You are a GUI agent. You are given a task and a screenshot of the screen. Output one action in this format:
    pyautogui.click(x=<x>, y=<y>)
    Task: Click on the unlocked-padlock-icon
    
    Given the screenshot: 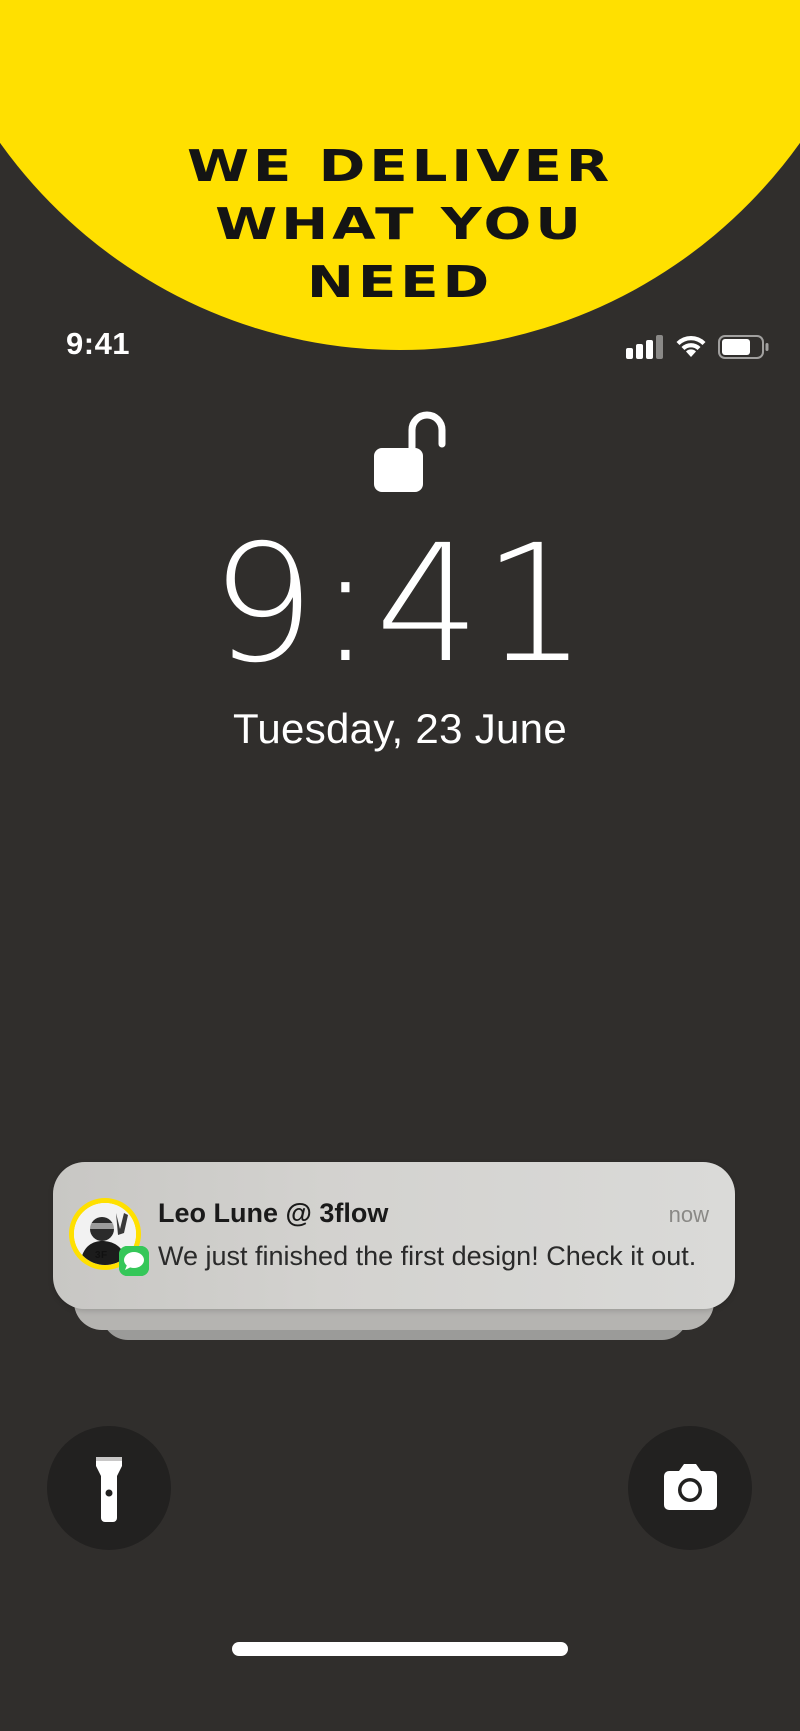 What is the action you would take?
    pyautogui.click(x=410, y=451)
    